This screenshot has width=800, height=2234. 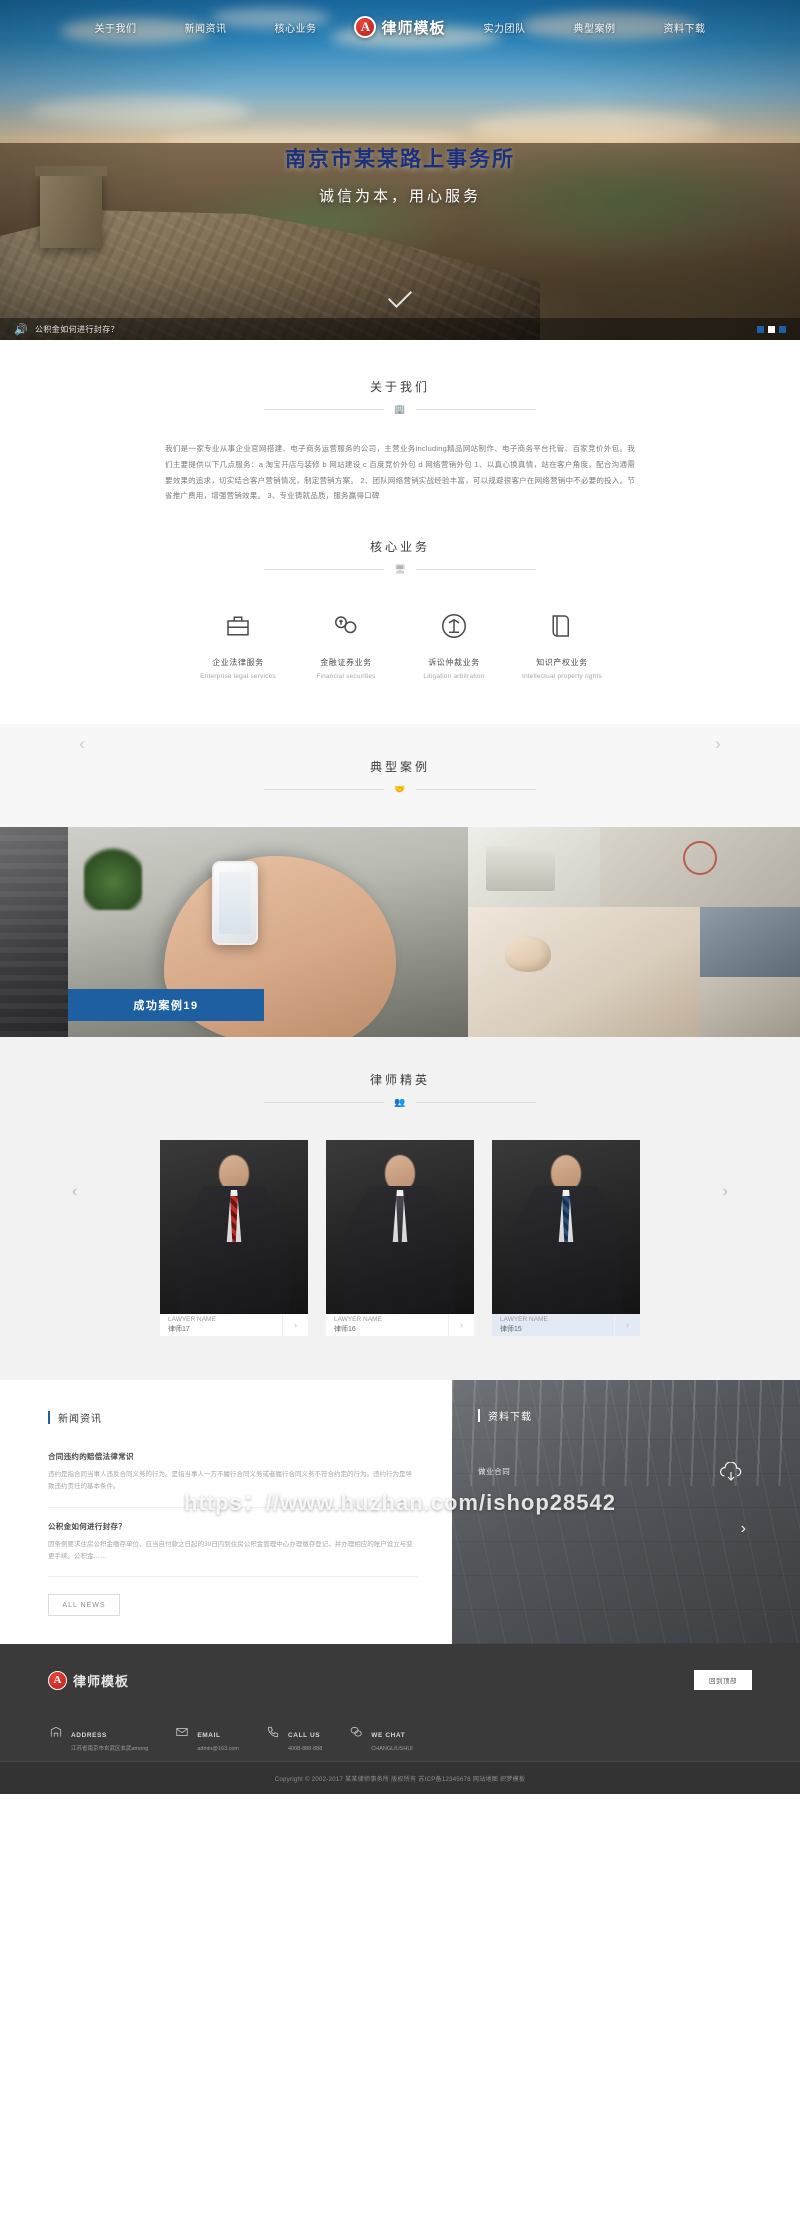 What do you see at coordinates (723, 1680) in the screenshot?
I see `back-to-top-button: 回到顶部` at bounding box center [723, 1680].